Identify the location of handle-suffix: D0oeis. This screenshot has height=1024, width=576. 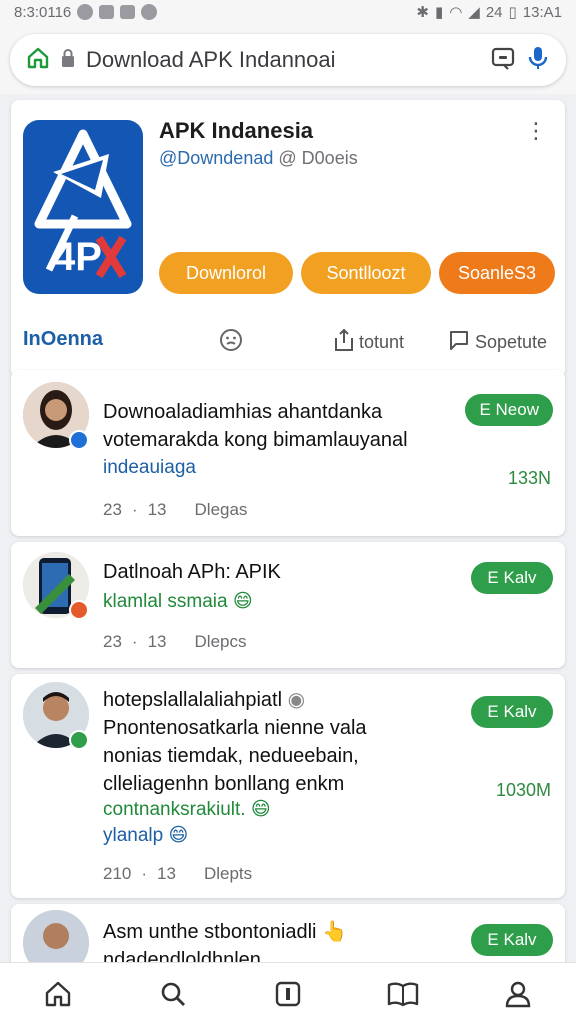
(329, 158).